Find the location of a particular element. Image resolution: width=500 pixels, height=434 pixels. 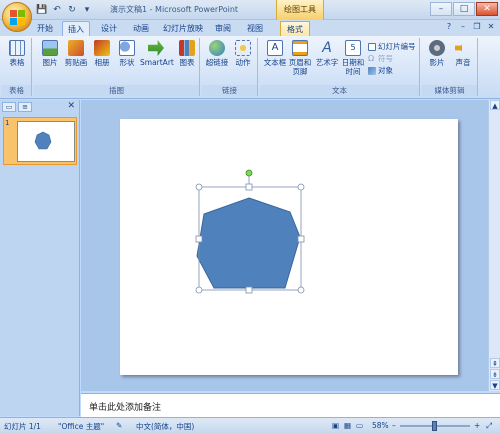

group-table: 表格 表格 is located at coordinates (17, 67).